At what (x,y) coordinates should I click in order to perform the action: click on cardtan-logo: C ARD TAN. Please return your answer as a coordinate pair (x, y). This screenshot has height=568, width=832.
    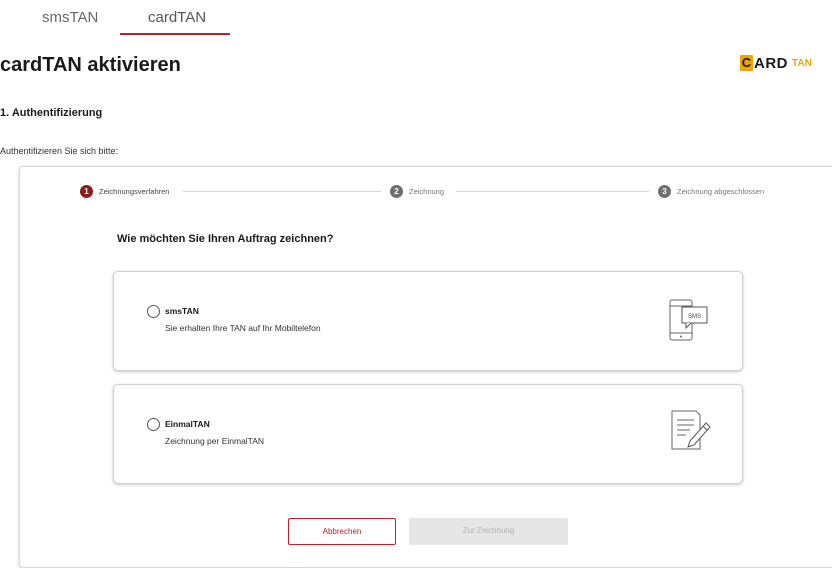
    Looking at the image, I should click on (776, 63).